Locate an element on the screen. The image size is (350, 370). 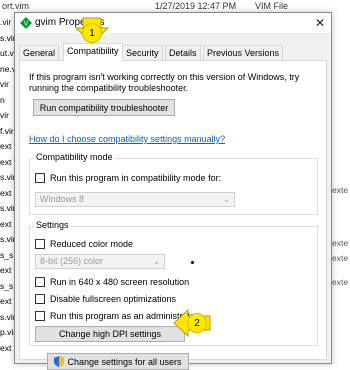
title-bar: V gvim Properties ✕ is located at coordinates (173, 23).